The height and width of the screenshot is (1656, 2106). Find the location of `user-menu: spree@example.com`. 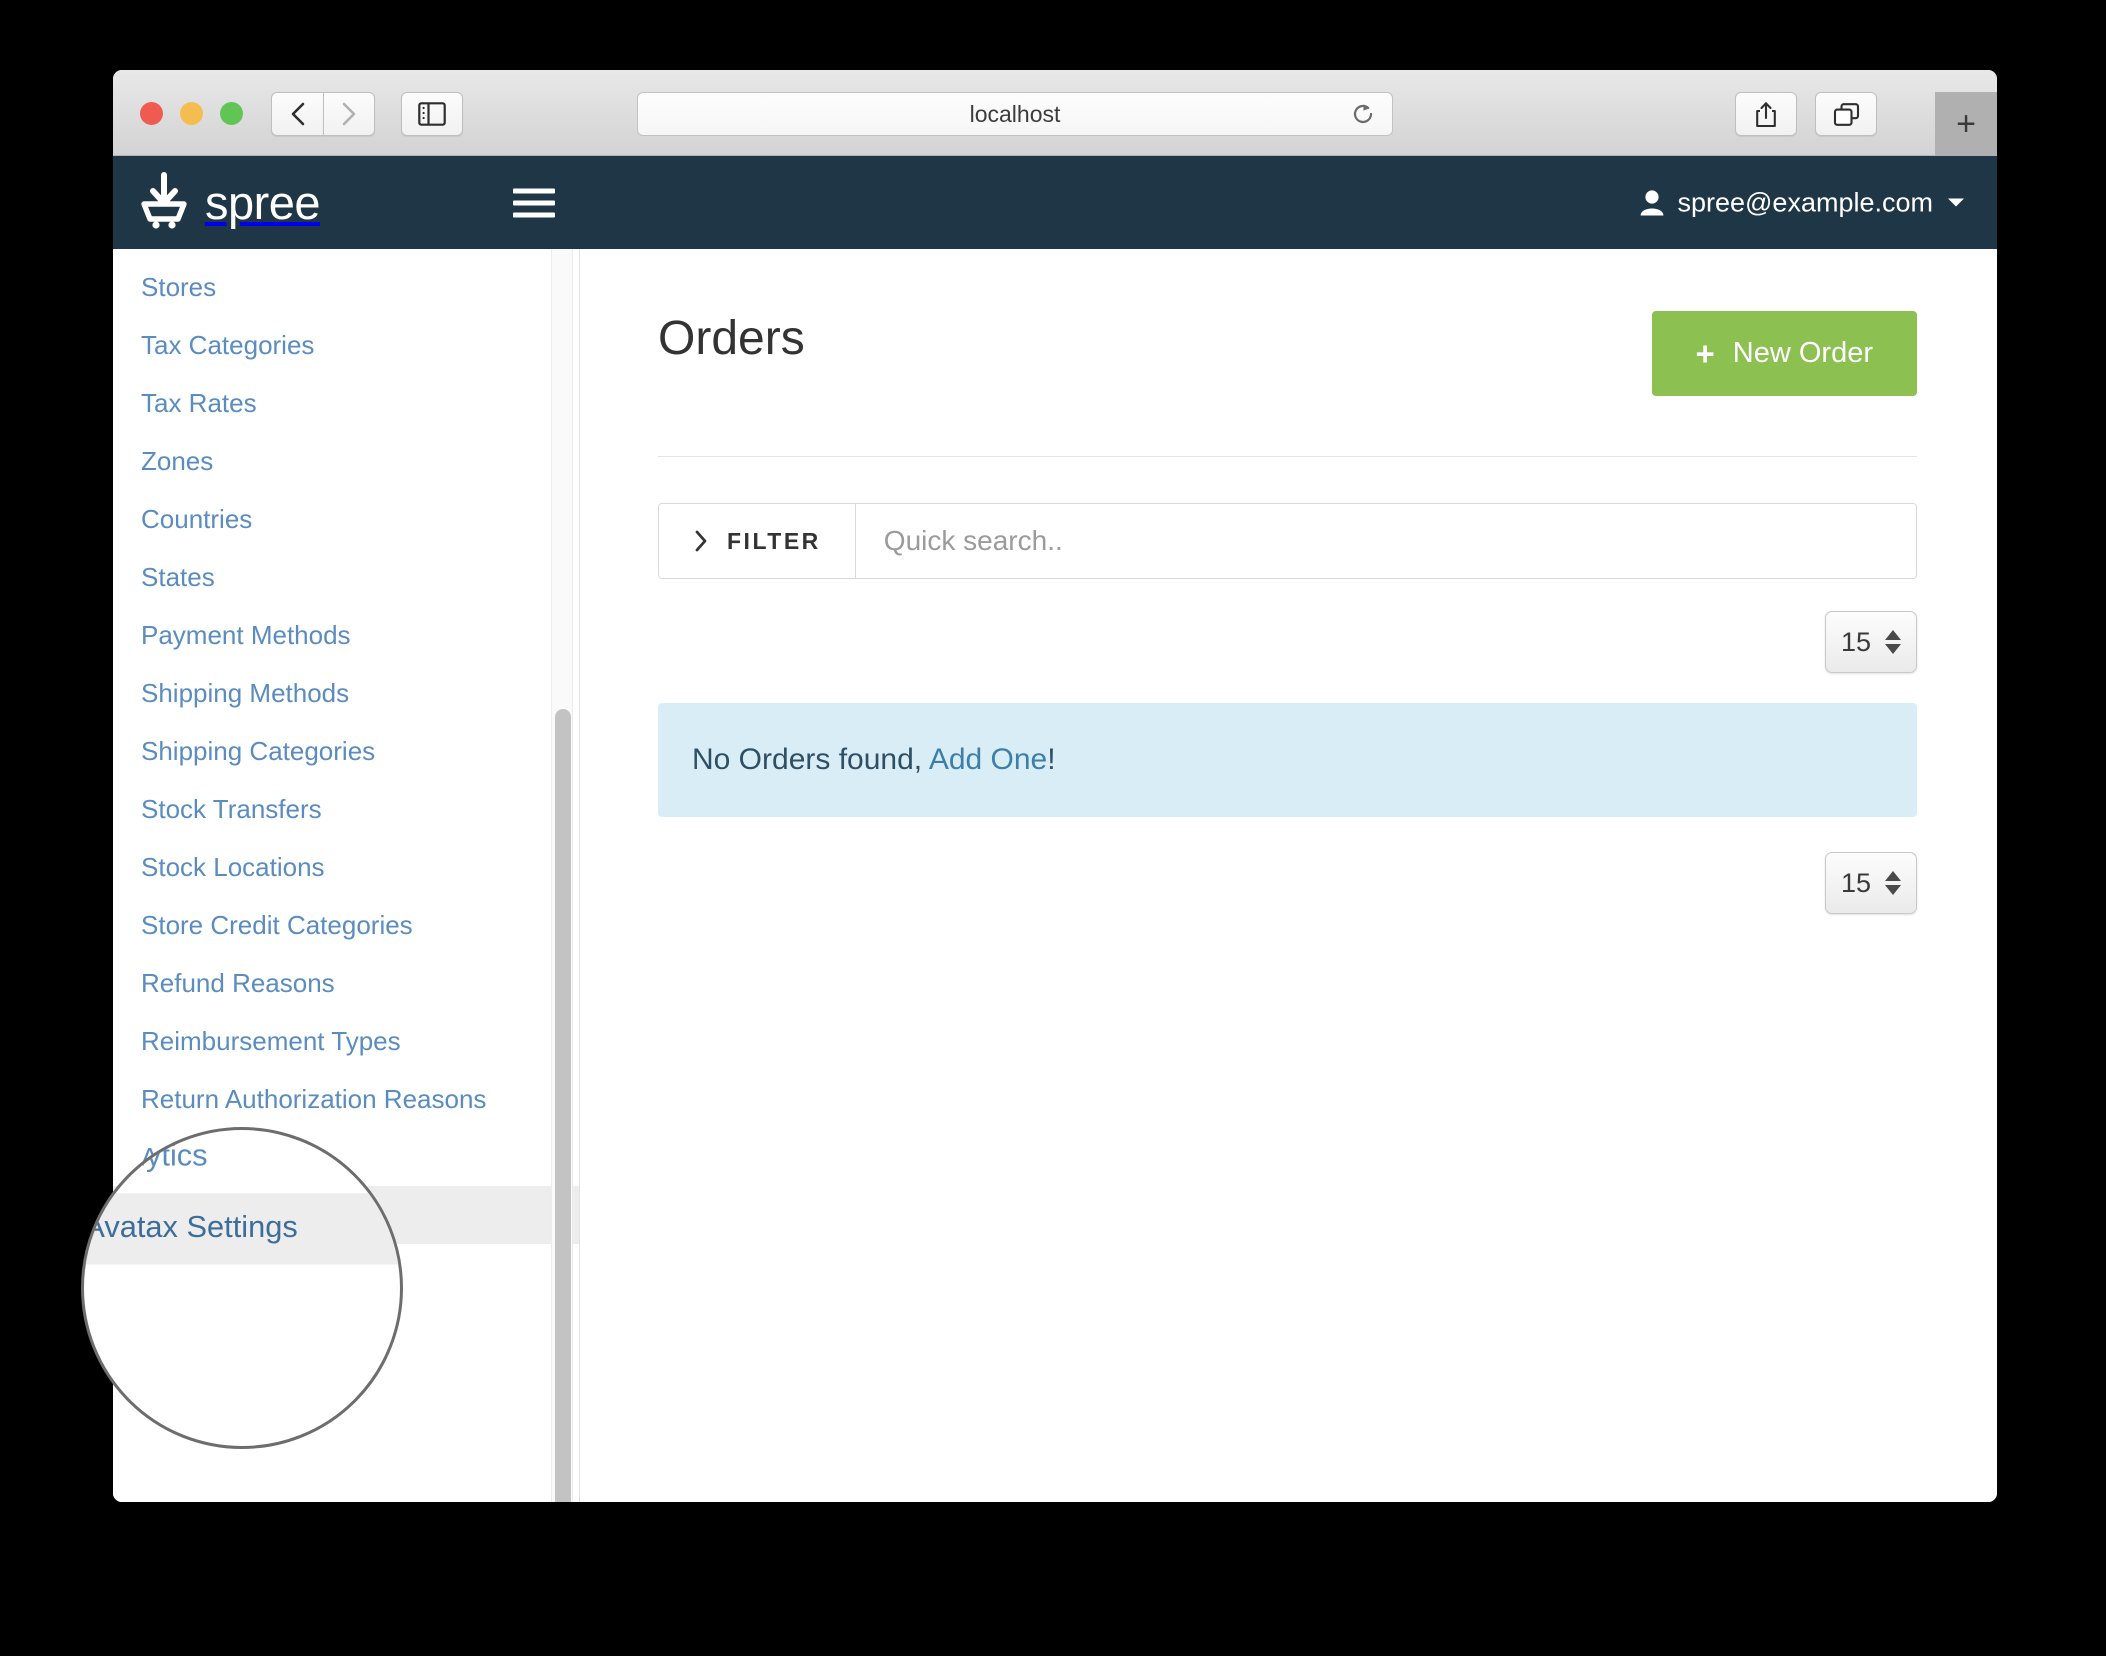

user-menu: spree@example.com is located at coordinates (1802, 202).